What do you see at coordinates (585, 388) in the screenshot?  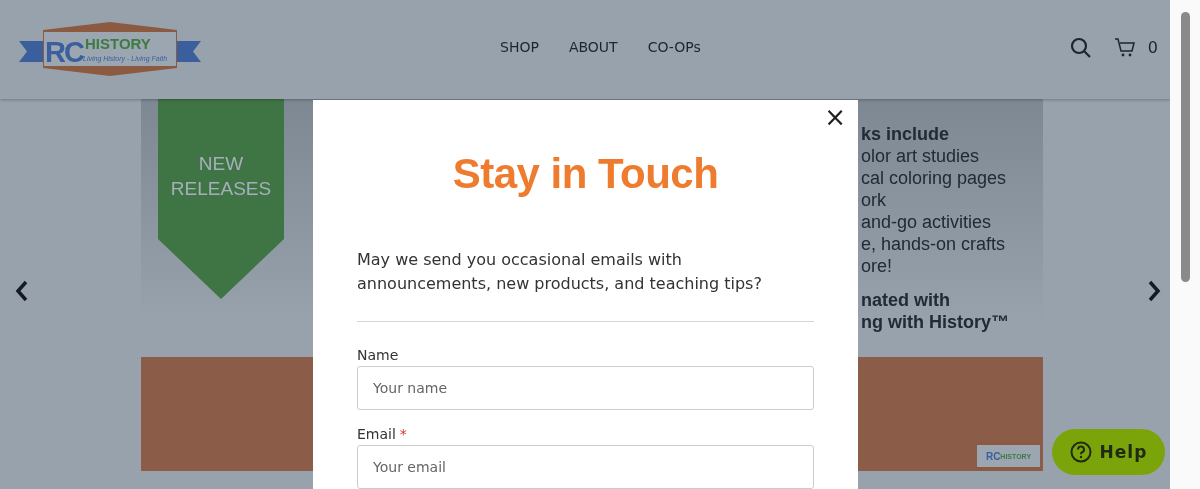 I see `input-field: Your name` at bounding box center [585, 388].